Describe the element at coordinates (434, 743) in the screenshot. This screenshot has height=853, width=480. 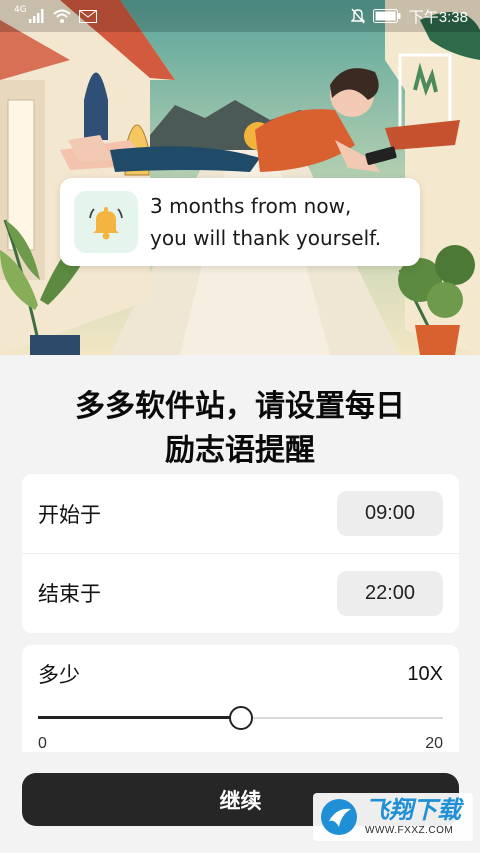
I see `slider-max-label: 20` at that location.